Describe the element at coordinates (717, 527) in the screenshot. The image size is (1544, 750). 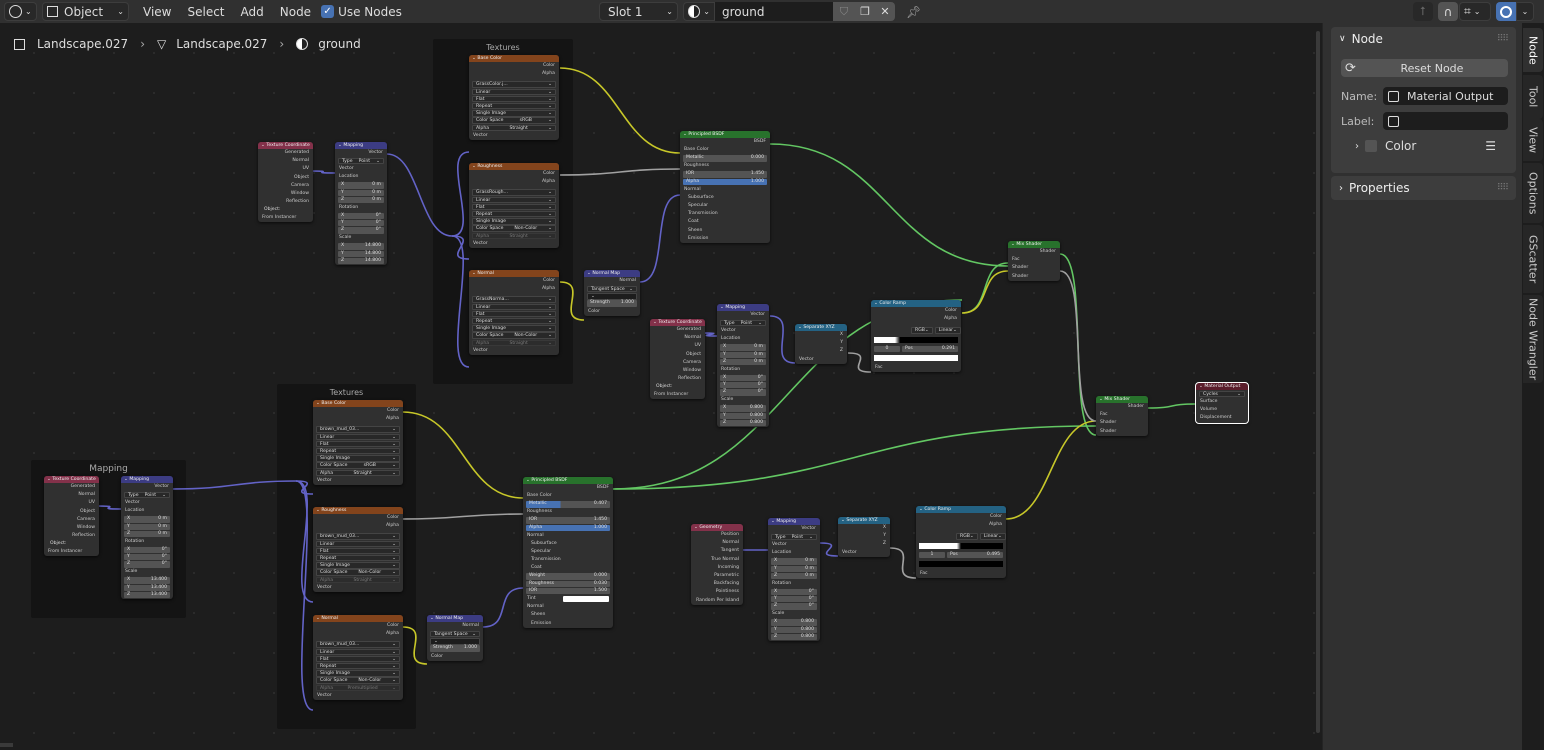
I see `node-header: ⌄ Geometry` at that location.